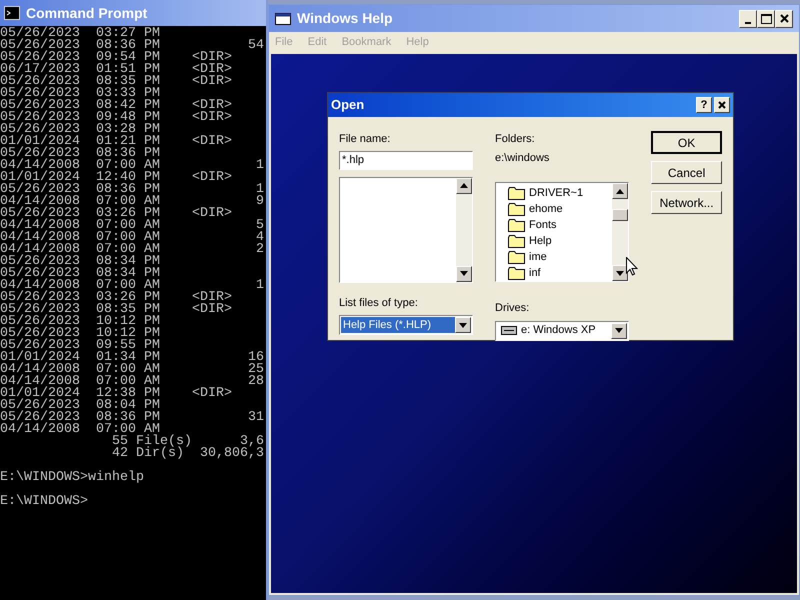  I want to click on dropdown-value: e: Windows XP, so click(558, 330).